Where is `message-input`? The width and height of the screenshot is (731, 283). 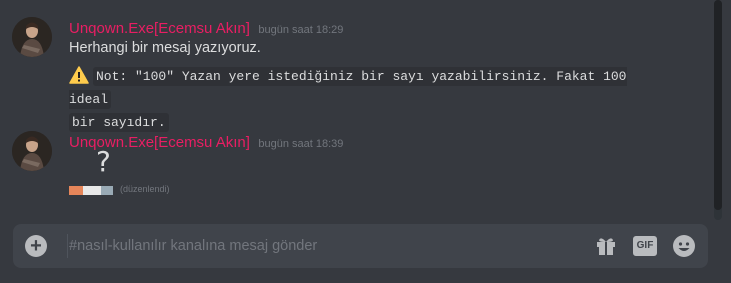 message-input is located at coordinates (319, 246).